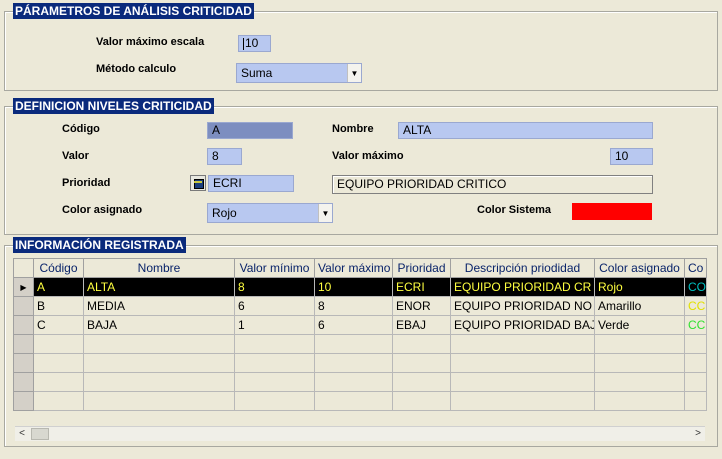 The image size is (722, 459). I want to click on levels-legend: DEFINICION NIVELES CRITICIDAD, so click(113, 106).